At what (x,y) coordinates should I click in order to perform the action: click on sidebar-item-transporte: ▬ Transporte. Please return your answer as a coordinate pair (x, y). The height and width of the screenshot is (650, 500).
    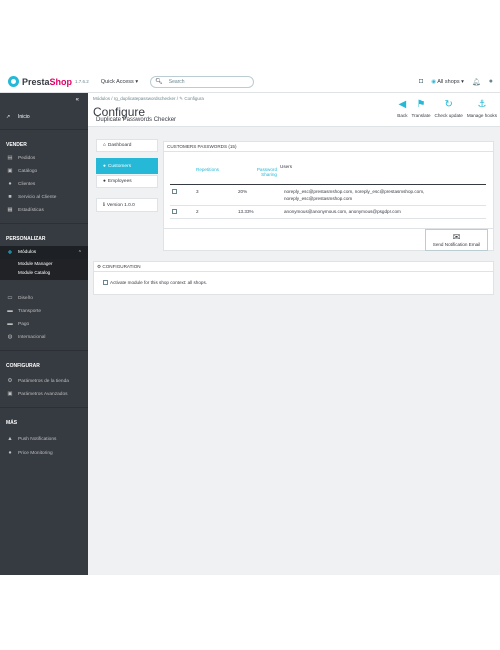
    Looking at the image, I should click on (44, 311).